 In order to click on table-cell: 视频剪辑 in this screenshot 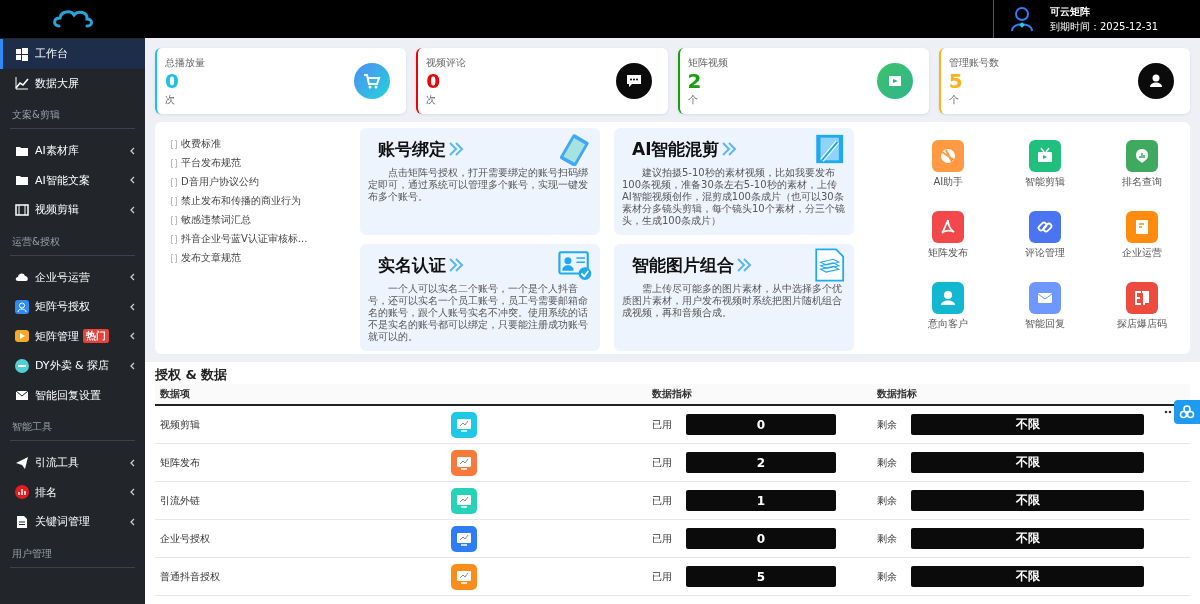, I will do `click(180, 424)`.